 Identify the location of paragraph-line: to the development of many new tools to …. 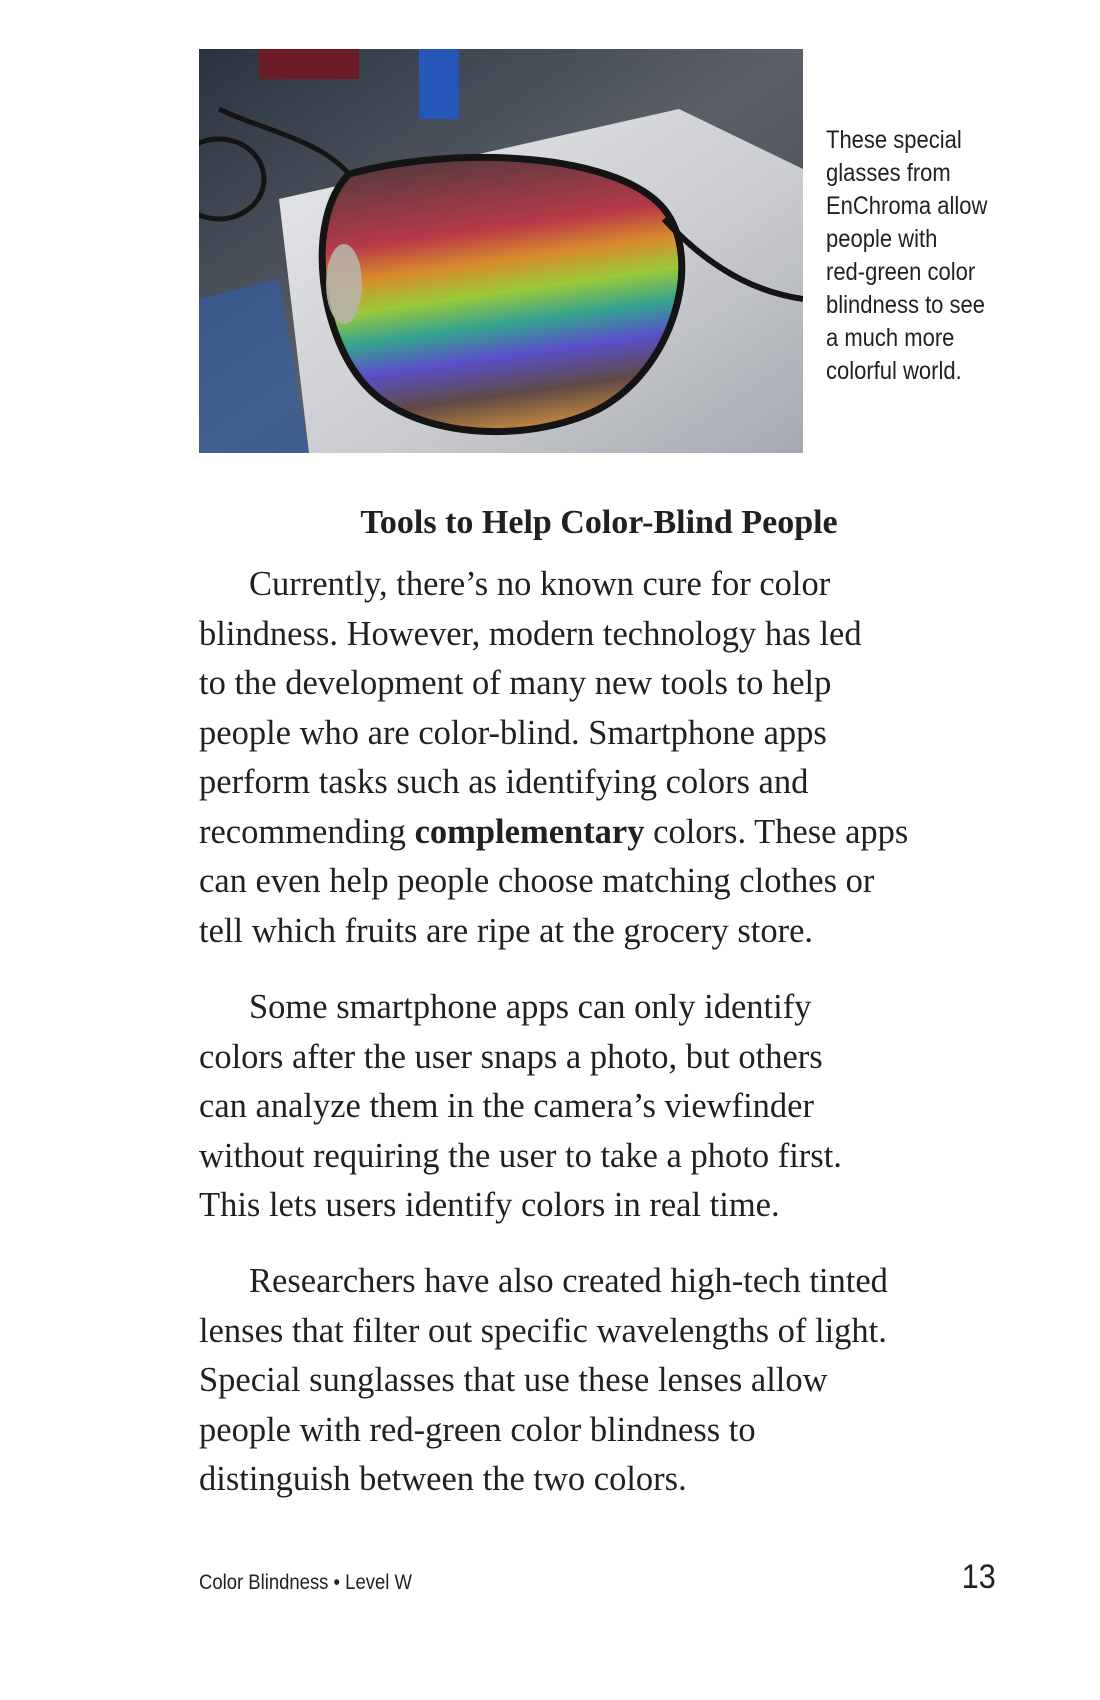
(515, 683).